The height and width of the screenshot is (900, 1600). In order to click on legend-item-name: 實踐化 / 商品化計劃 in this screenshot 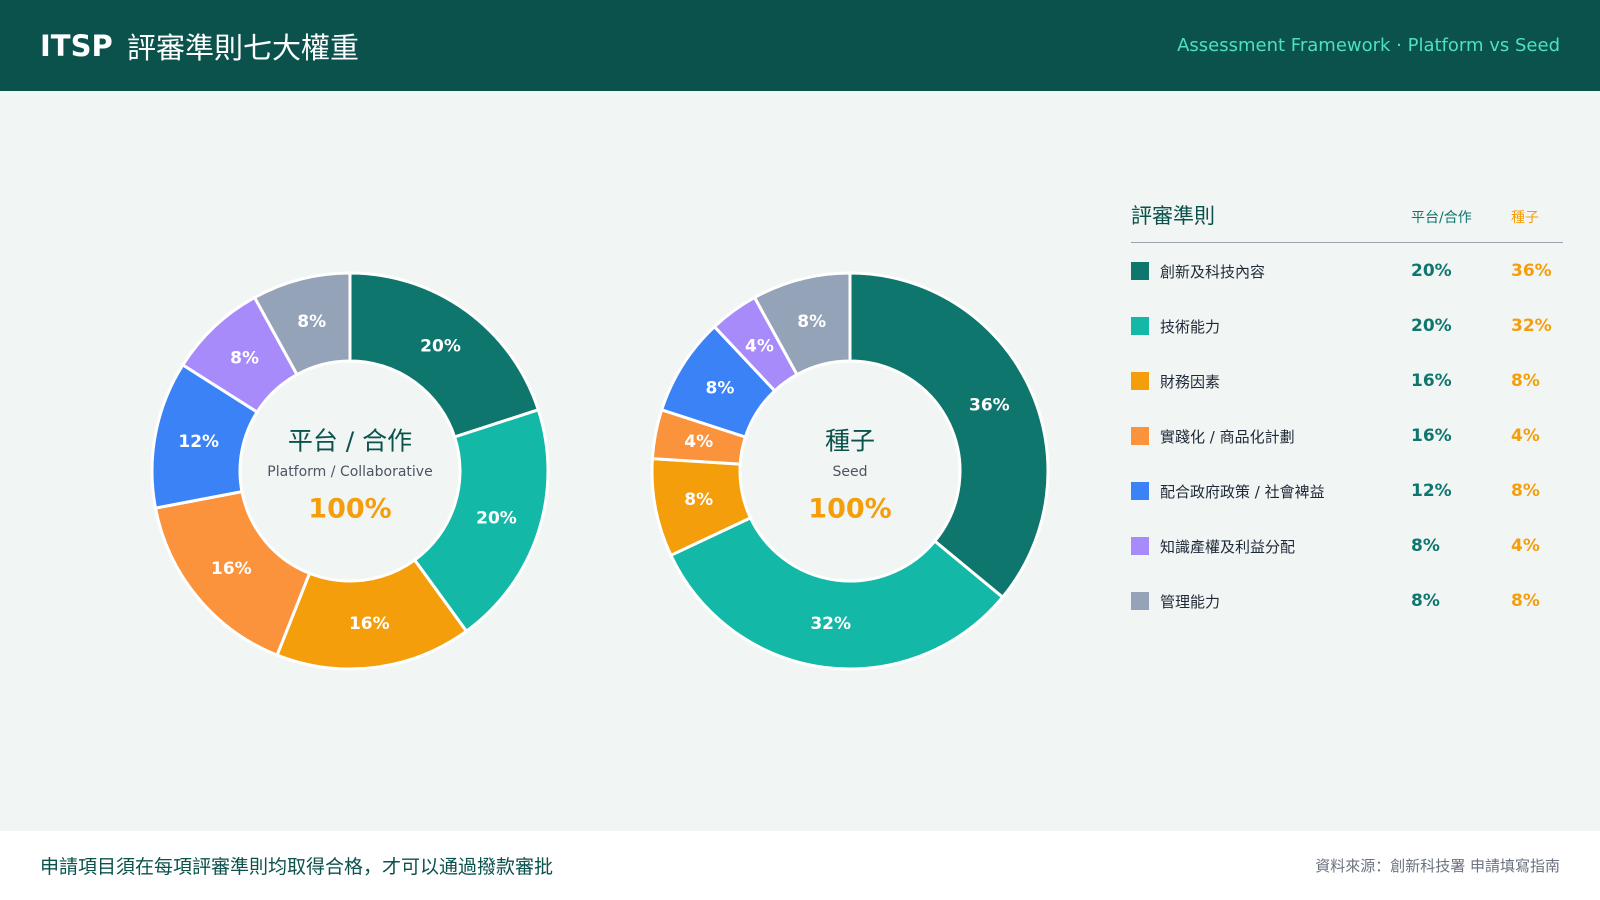, I will do `click(1227, 437)`.